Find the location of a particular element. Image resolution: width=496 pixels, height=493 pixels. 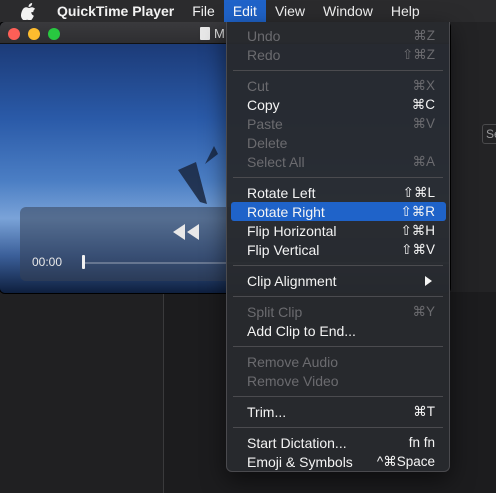

menu-item-flip-vertical: Flip Vertical ⇧⌘V is located at coordinates (338, 249).